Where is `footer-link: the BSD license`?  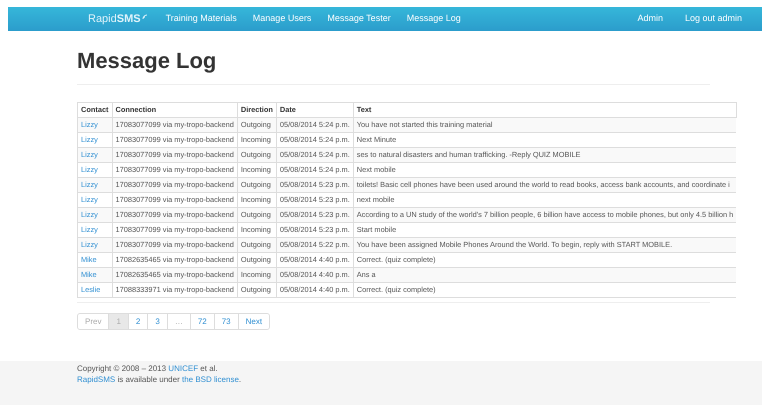
footer-link: the BSD license is located at coordinates (210, 379).